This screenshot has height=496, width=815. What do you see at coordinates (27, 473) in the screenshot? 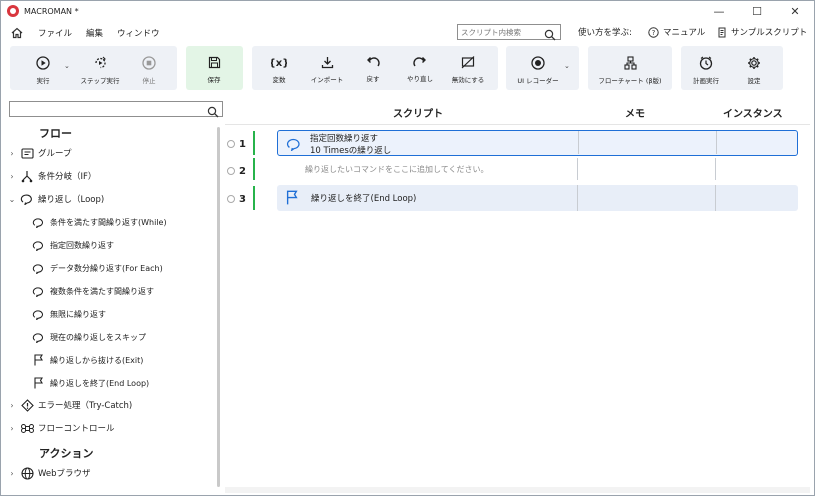
I see `globe-icon` at bounding box center [27, 473].